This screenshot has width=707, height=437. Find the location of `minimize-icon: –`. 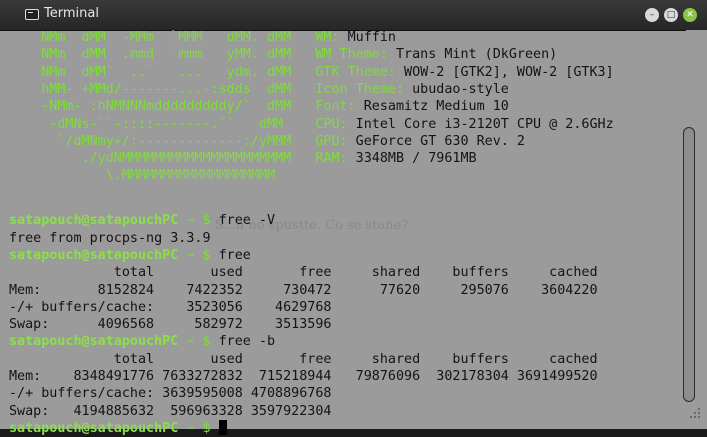

minimize-icon: – is located at coordinates (652, 15).